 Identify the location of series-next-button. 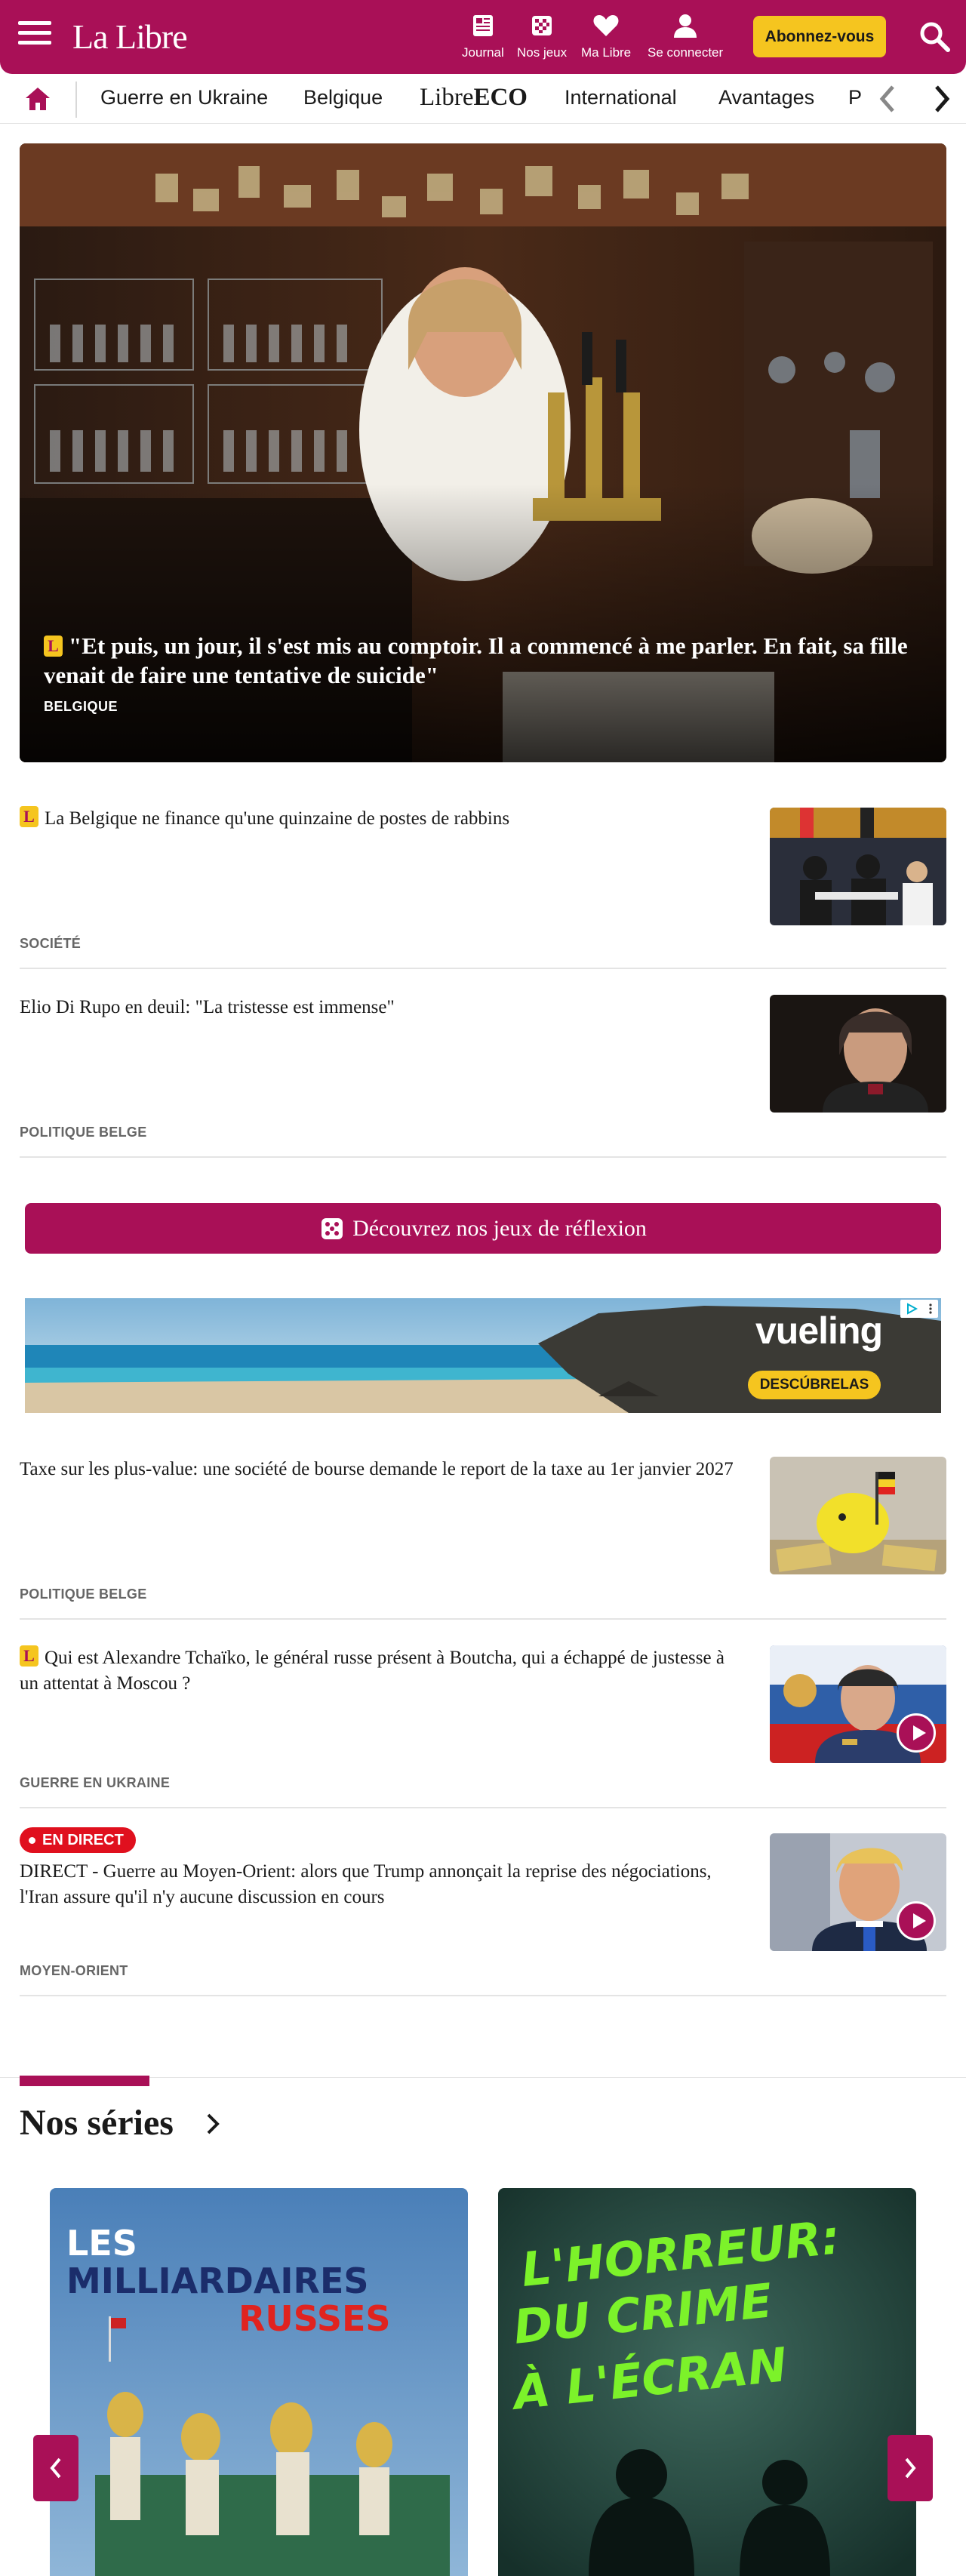
(910, 2468).